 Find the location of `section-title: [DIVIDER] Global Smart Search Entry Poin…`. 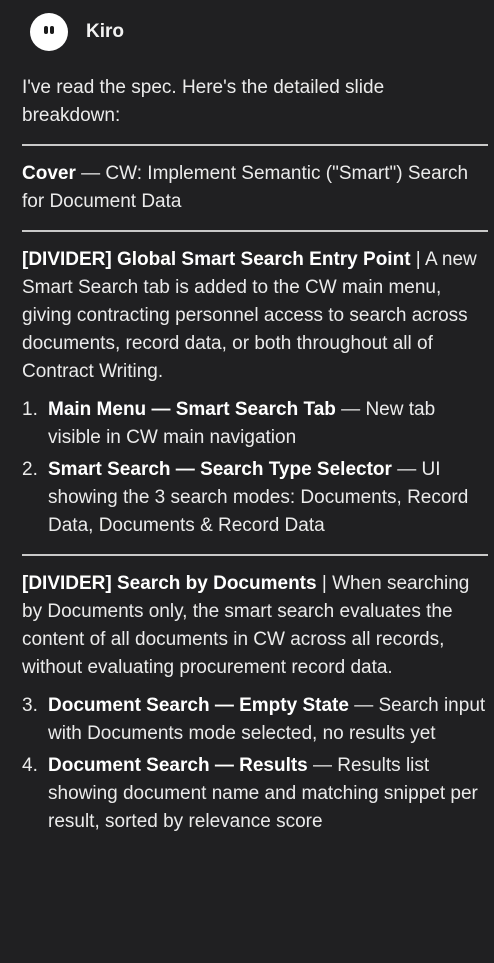

section-title: [DIVIDER] Global Smart Search Entry Poin… is located at coordinates (216, 259).